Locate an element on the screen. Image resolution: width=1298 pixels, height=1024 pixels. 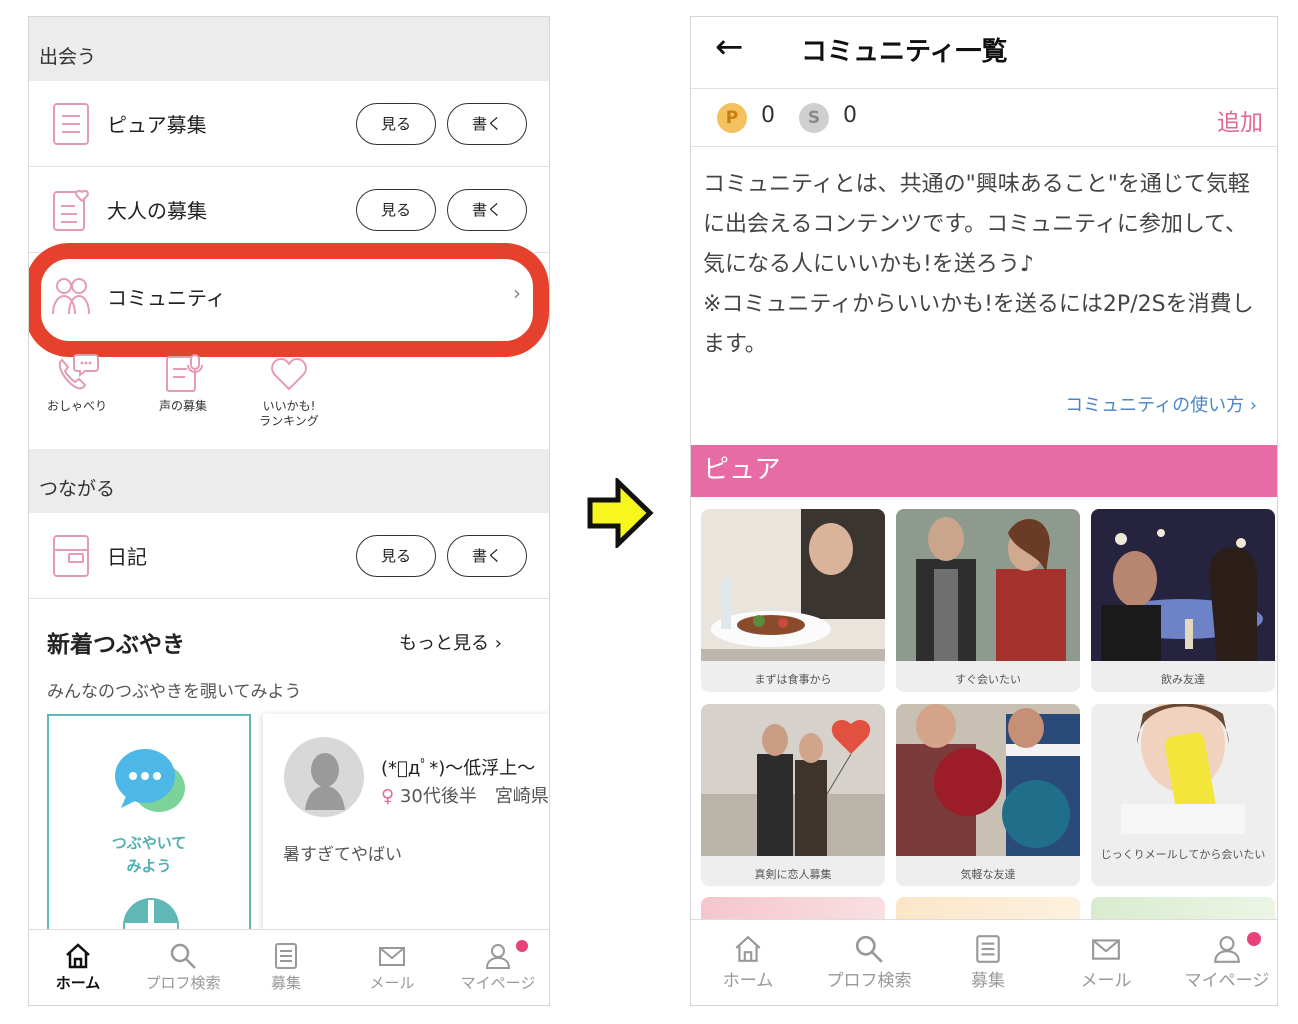
feed-body: 暑すぎてやばい is located at coordinates (342, 855).